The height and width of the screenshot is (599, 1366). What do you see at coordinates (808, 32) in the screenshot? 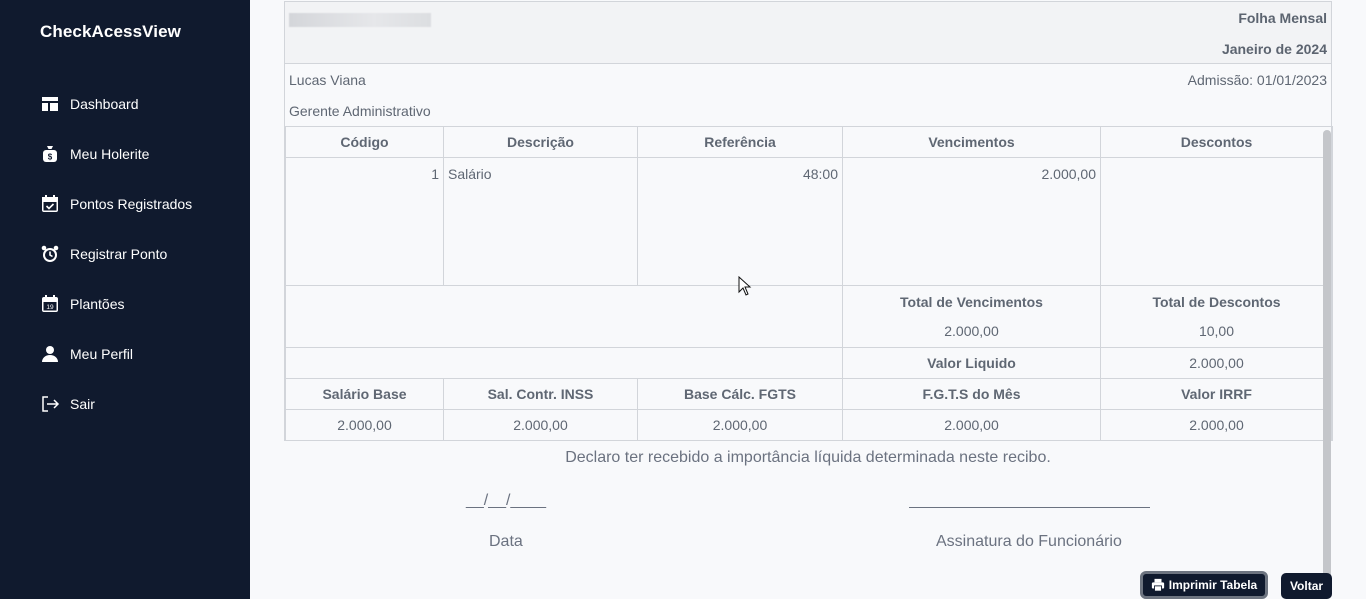
I see `payslip-header: Folha Mensal Janeiro de 2024` at bounding box center [808, 32].